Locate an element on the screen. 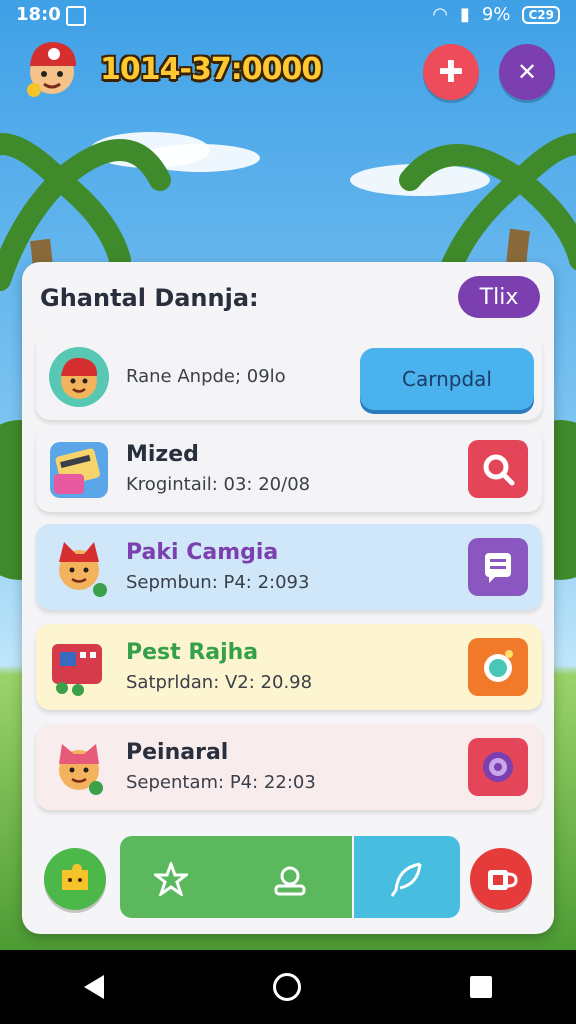  chat-icon is located at coordinates (498, 568).